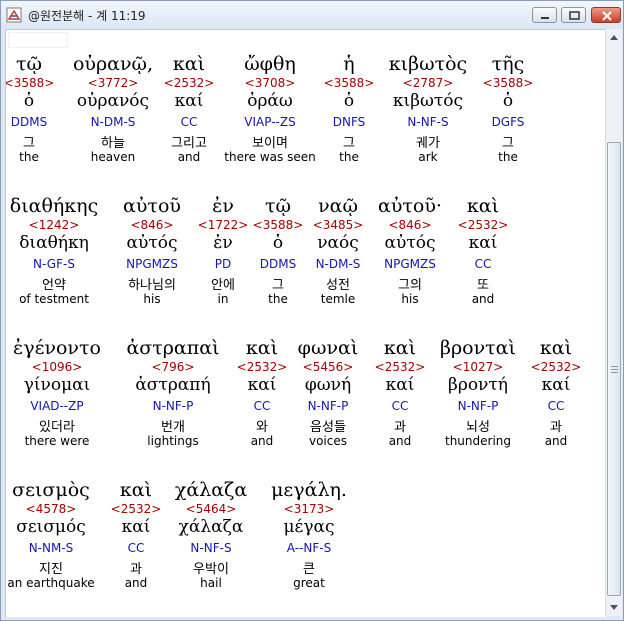 The height and width of the screenshot is (621, 624). What do you see at coordinates (545, 18) in the screenshot?
I see `minimize-icon` at bounding box center [545, 18].